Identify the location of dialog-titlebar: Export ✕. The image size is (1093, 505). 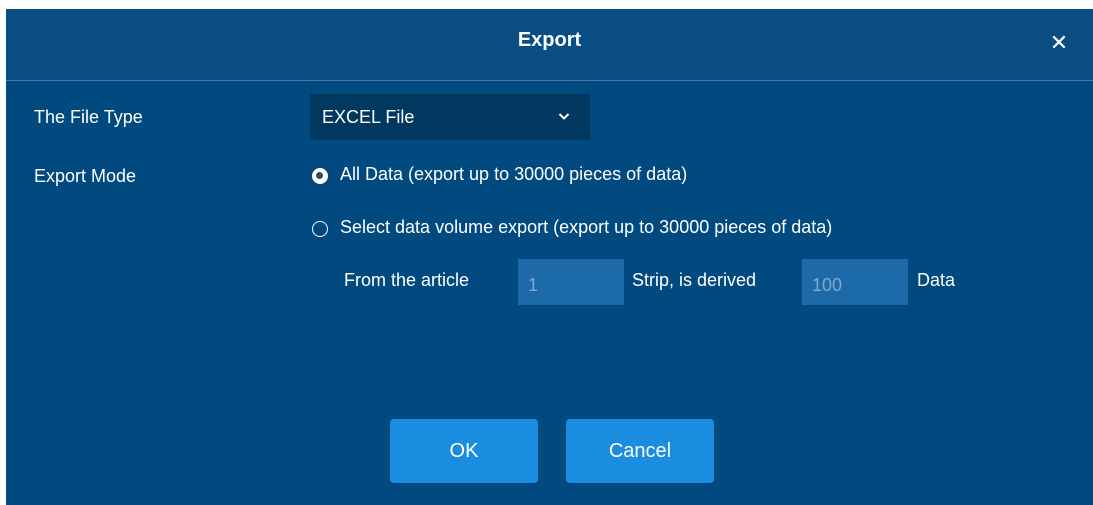
(549, 45).